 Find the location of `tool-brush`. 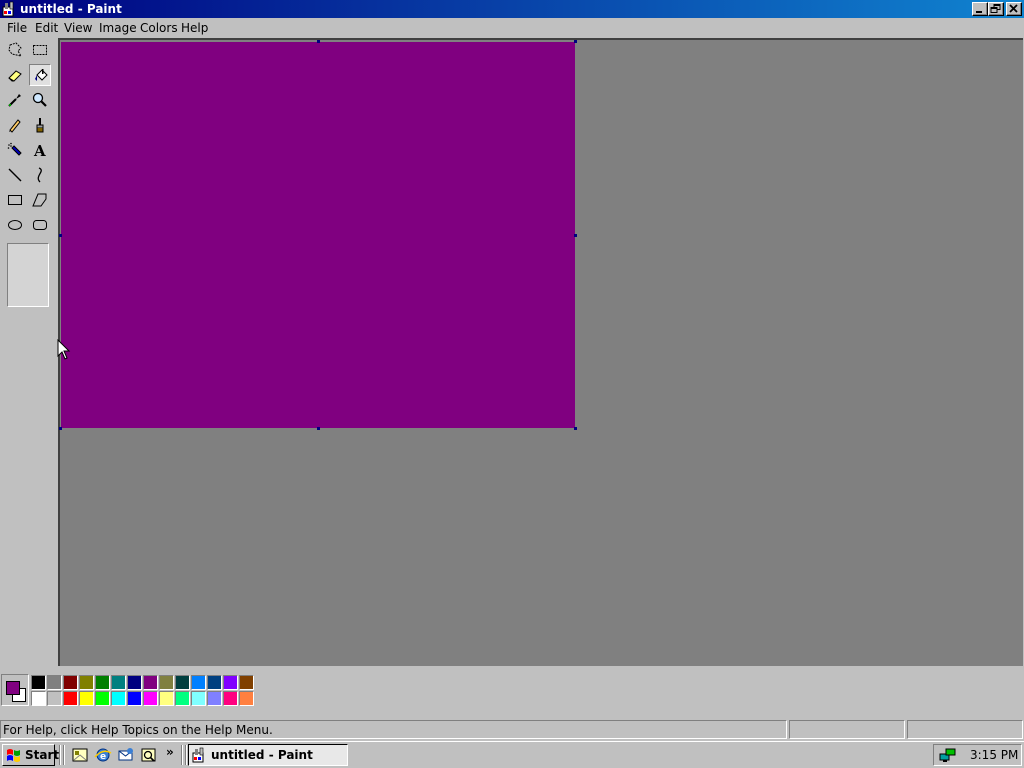

tool-brush is located at coordinates (40, 125).